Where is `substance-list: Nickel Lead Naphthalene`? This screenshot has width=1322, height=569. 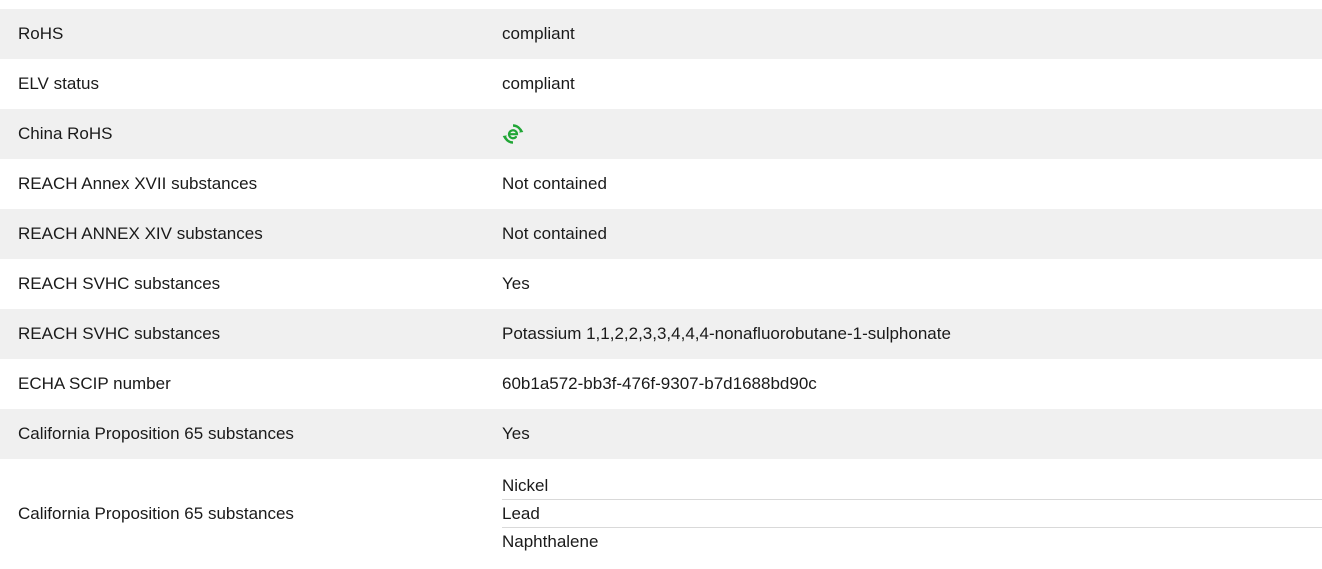 substance-list: Nickel Lead Naphthalene is located at coordinates (912, 514).